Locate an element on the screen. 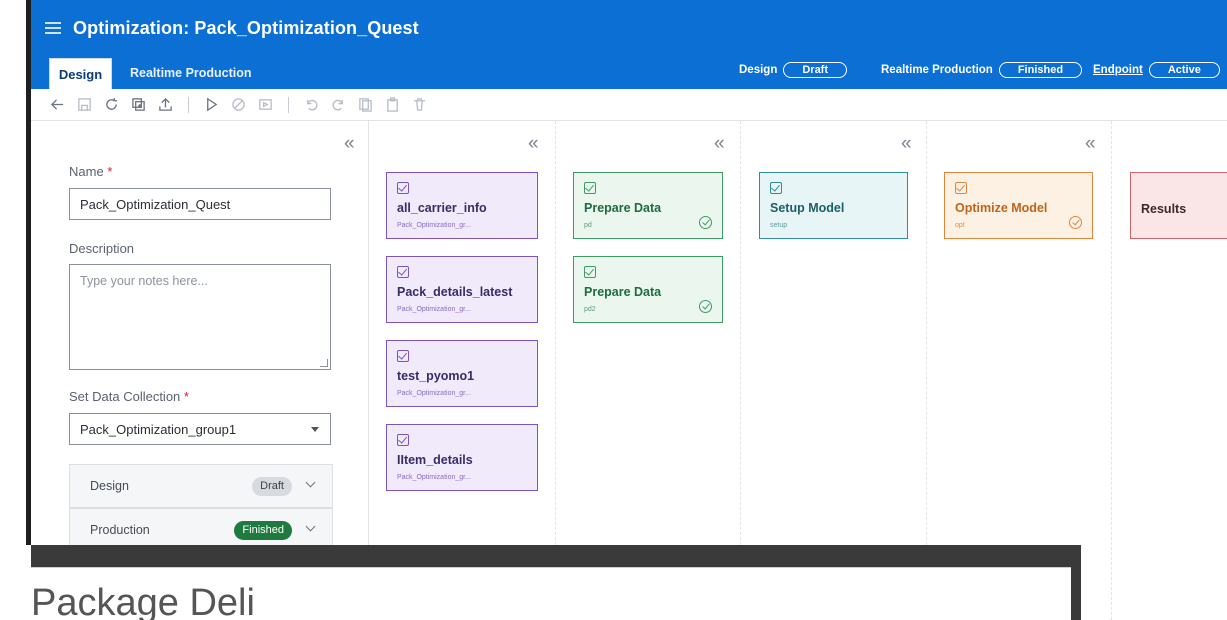 This screenshot has height=620, width=1227. setup-node: Setup Model setup is located at coordinates (833, 205).